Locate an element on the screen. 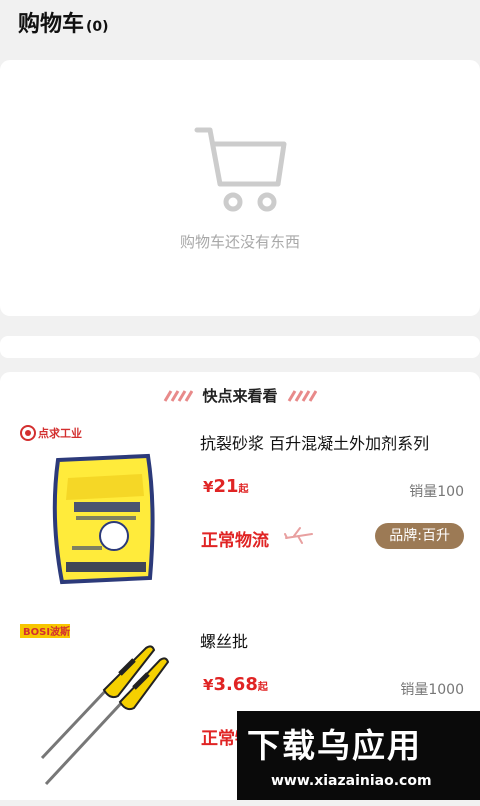  product-image: 点求工业 is located at coordinates (98, 508).